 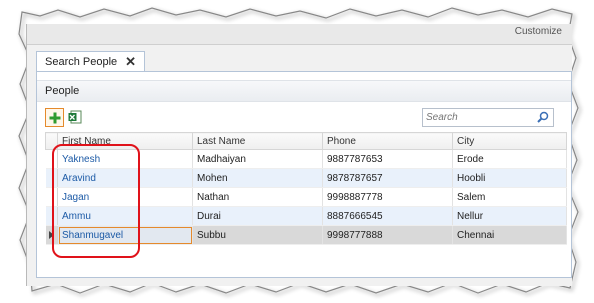 I want to click on city-cell: Salem, so click(x=509, y=197).